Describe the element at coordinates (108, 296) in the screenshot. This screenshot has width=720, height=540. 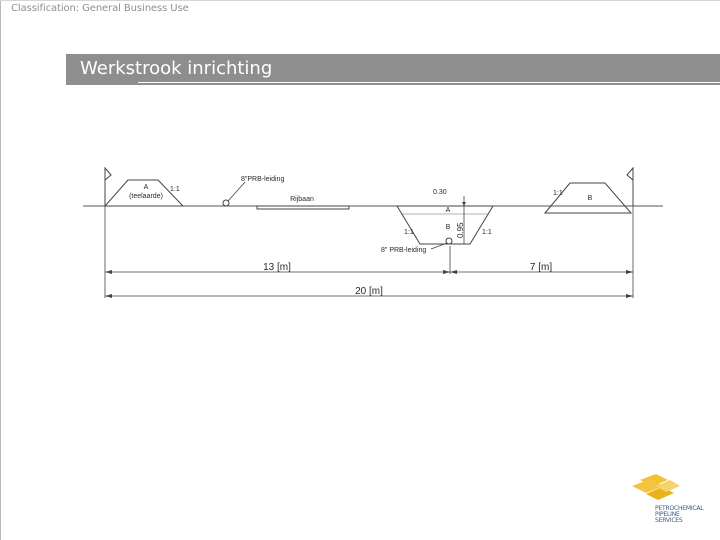
I see `dim-total-arrow-start` at that location.